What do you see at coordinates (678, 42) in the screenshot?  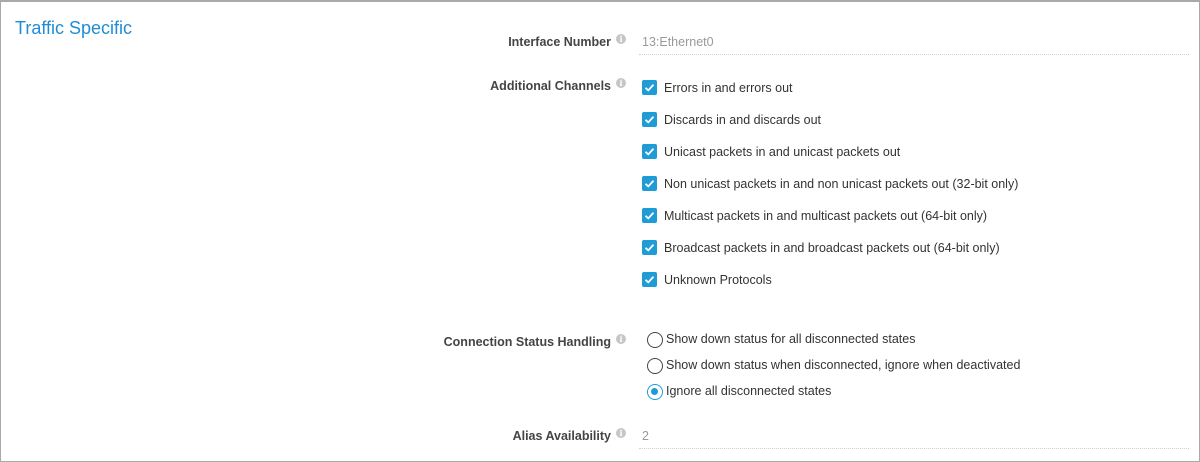 I see `interface-number-value: 13:Ethernet0` at bounding box center [678, 42].